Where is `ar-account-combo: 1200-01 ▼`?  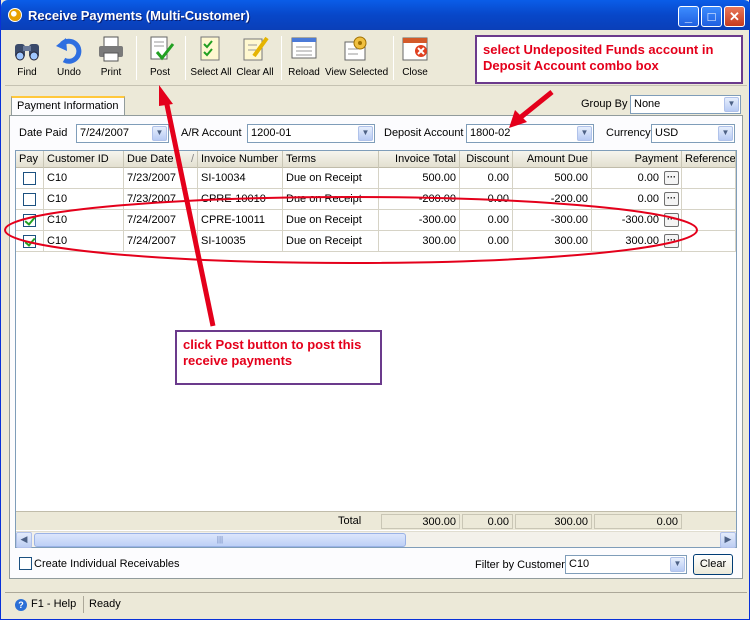
ar-account-combo: 1200-01 ▼ is located at coordinates (311, 133).